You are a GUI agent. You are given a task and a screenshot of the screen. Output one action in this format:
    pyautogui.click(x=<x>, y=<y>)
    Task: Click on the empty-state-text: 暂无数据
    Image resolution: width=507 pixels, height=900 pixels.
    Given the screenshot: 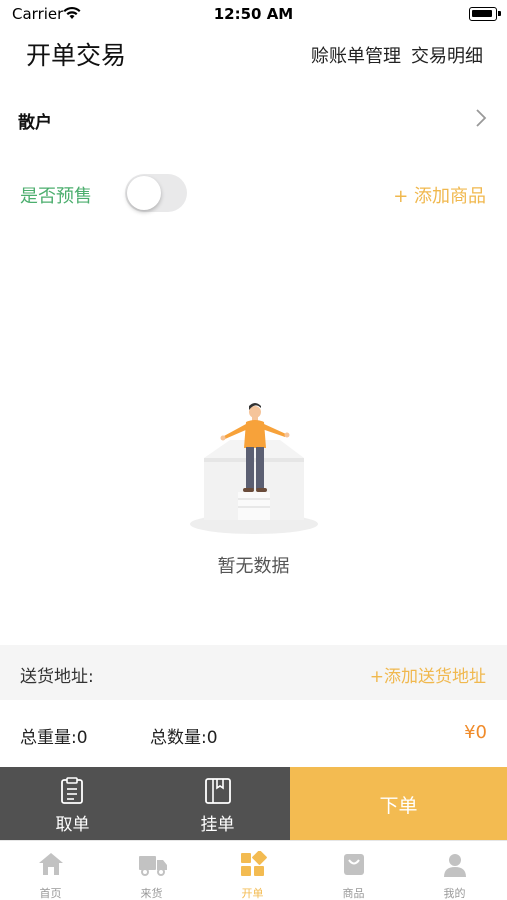 What is the action you would take?
    pyautogui.click(x=253, y=566)
    